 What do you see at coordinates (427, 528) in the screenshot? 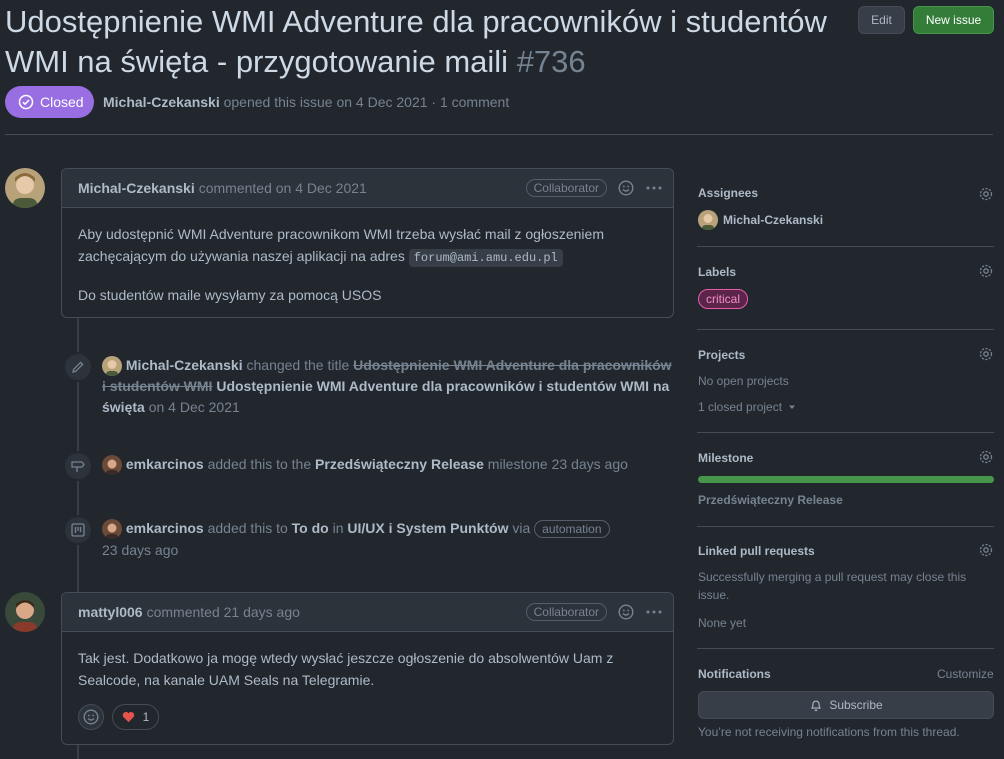
I see `project-link: UI/UX i System Punktów` at bounding box center [427, 528].